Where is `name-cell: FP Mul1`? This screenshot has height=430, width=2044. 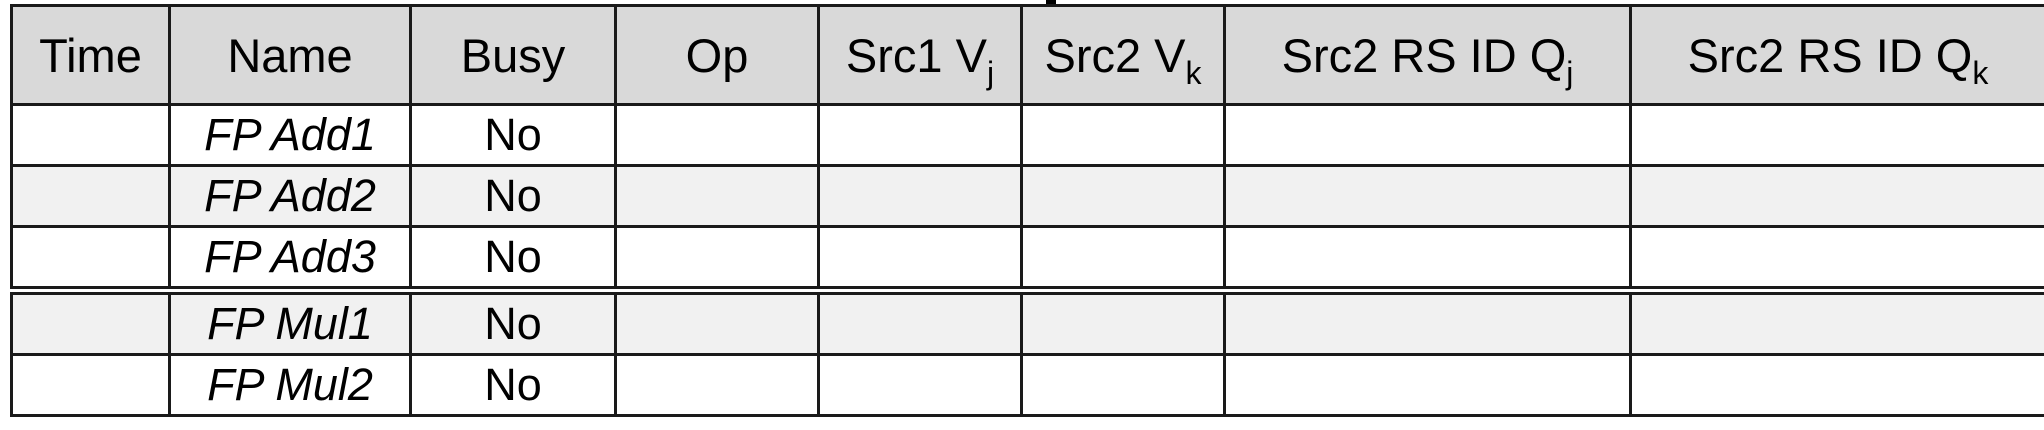
name-cell: FP Mul1 is located at coordinates (290, 321).